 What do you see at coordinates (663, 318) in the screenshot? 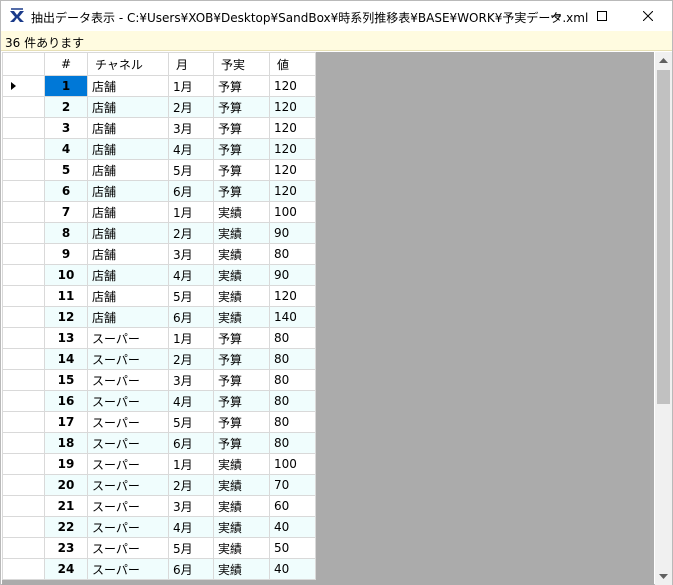
I see `vertical-scrollbar` at bounding box center [663, 318].